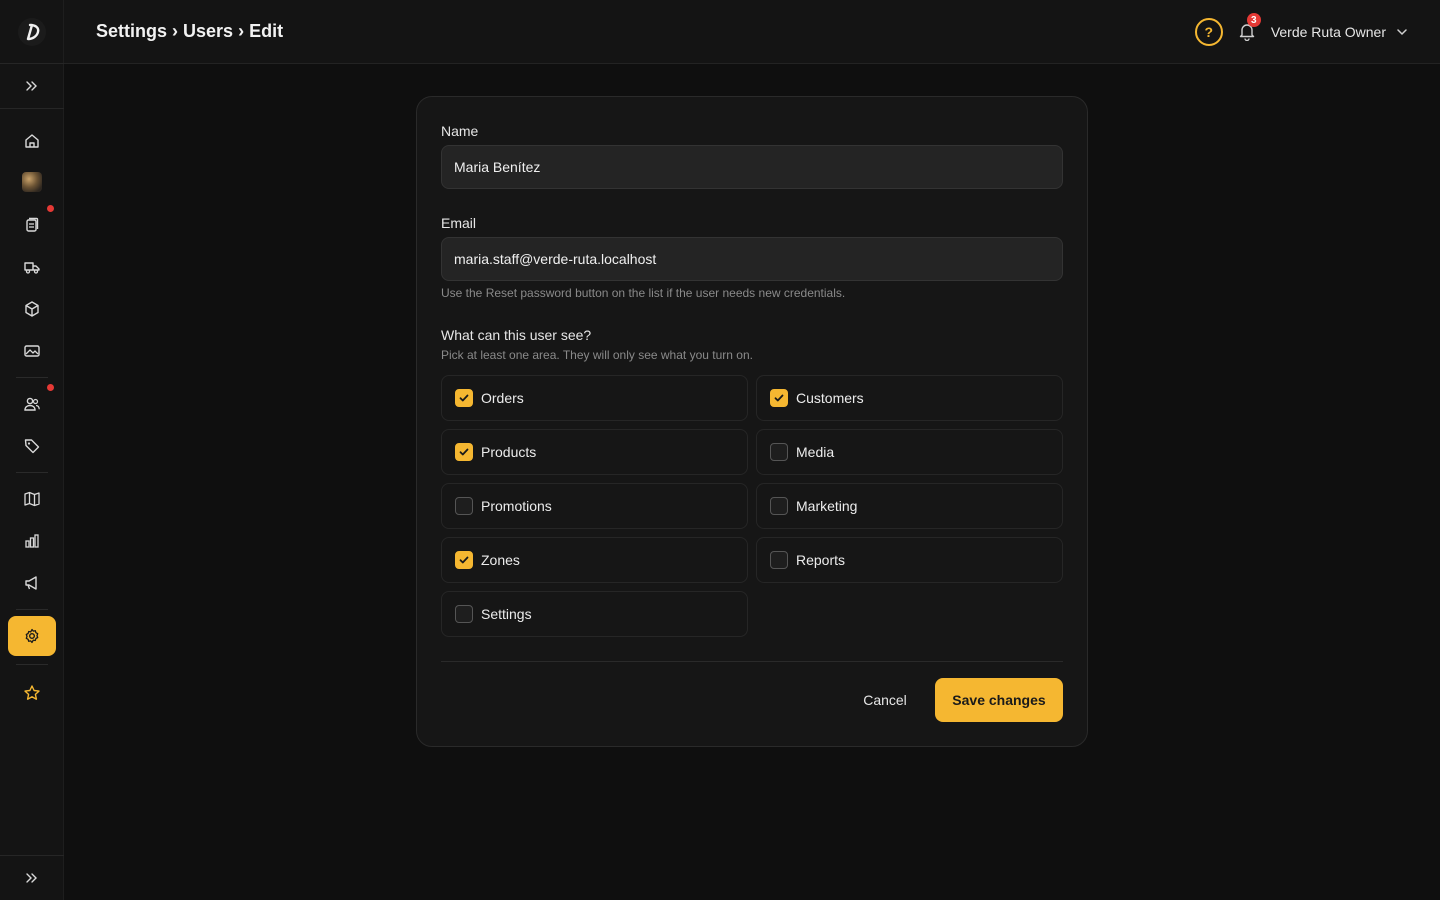 The width and height of the screenshot is (1440, 900). I want to click on breadcrumb-edit: Edit, so click(266, 31).